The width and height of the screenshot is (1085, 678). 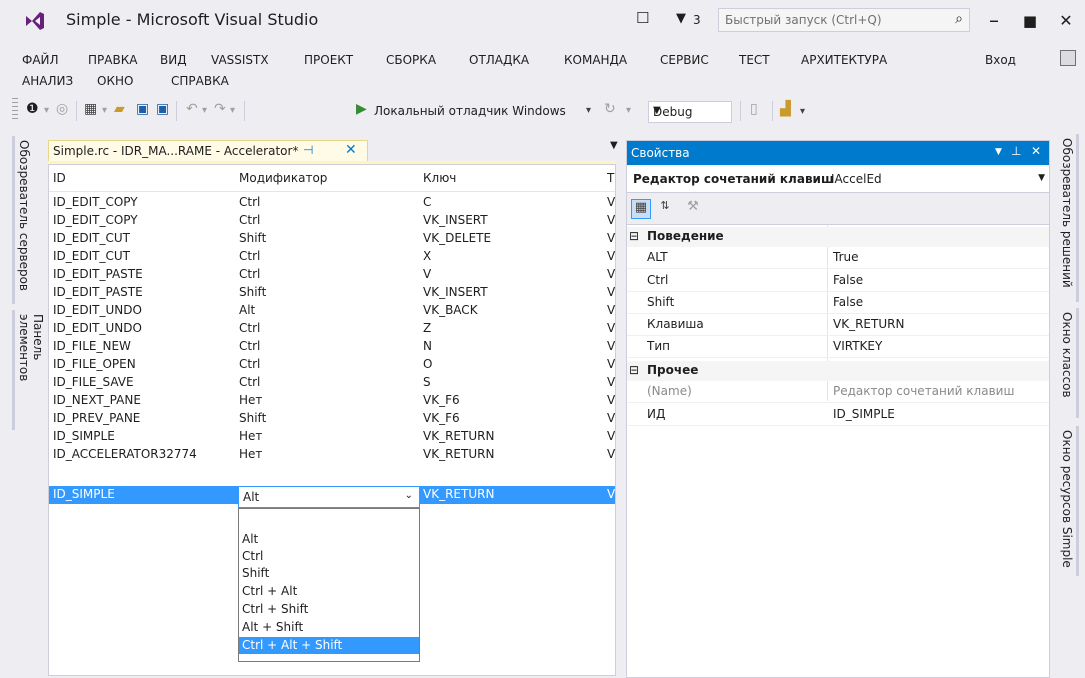 What do you see at coordinates (838, 180) in the screenshot?
I see `object-selector: Редактор сочетаний клавиш IAccelEd ▼` at bounding box center [838, 180].